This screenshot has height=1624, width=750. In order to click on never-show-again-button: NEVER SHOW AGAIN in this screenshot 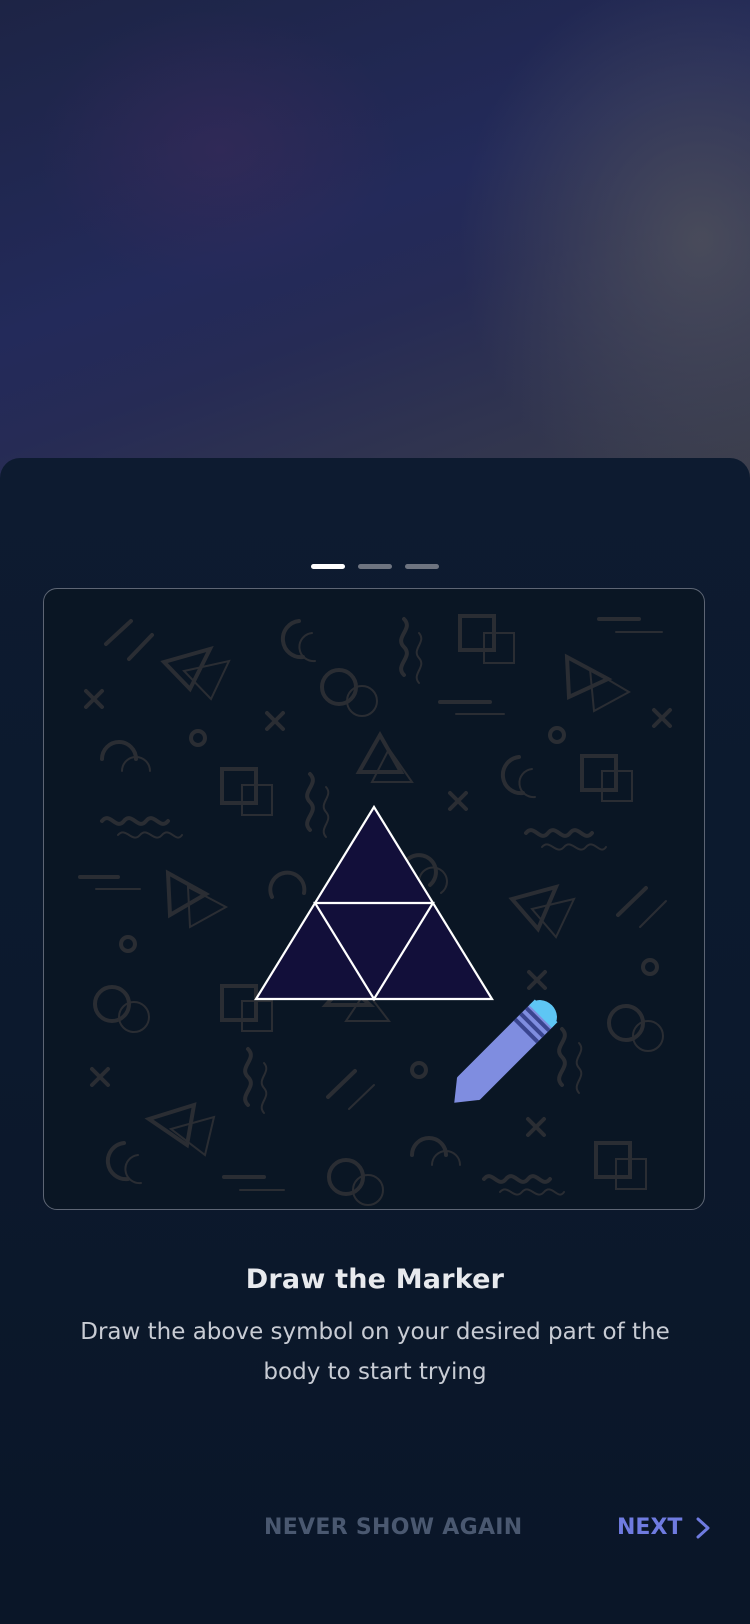, I will do `click(393, 1528)`.